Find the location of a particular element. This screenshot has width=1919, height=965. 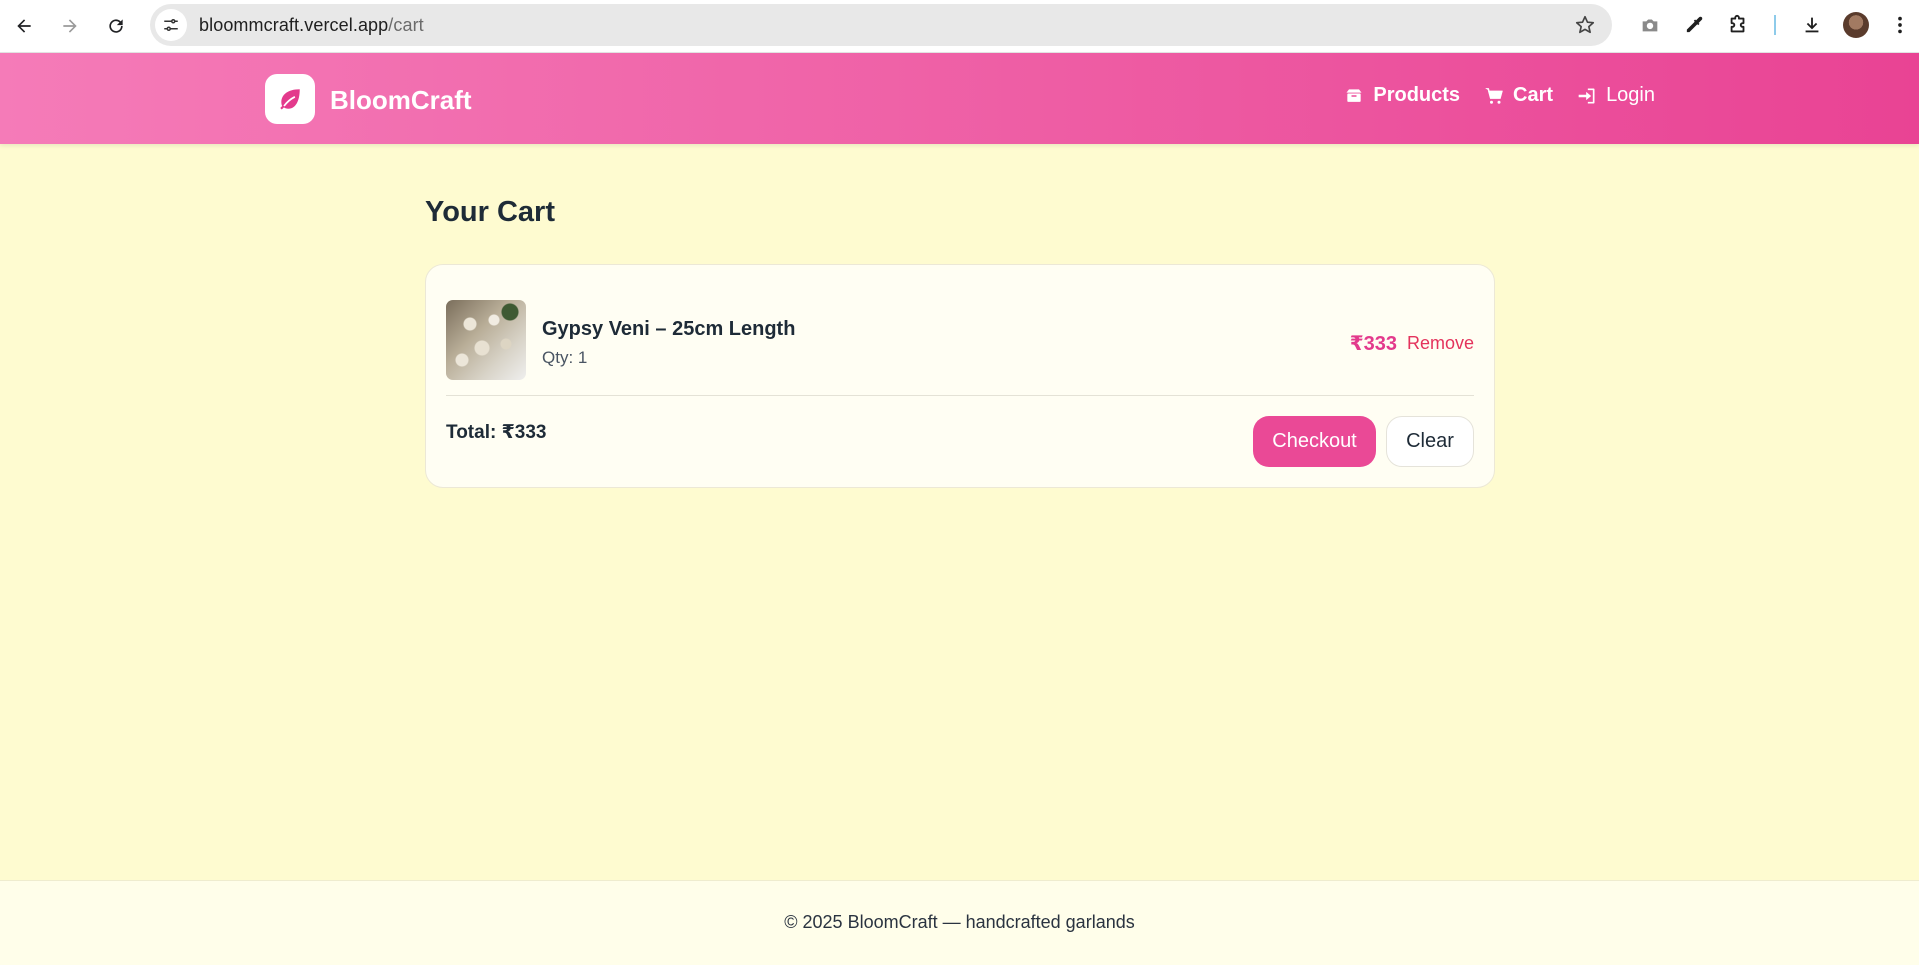

cart-item-quantity: Qty: 1 is located at coordinates (565, 357).